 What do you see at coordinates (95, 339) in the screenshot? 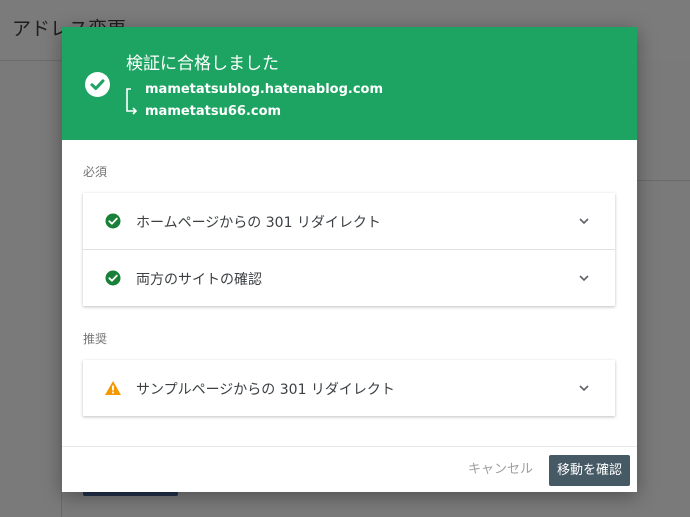
I see `recommended-section-label: 推奨` at bounding box center [95, 339].